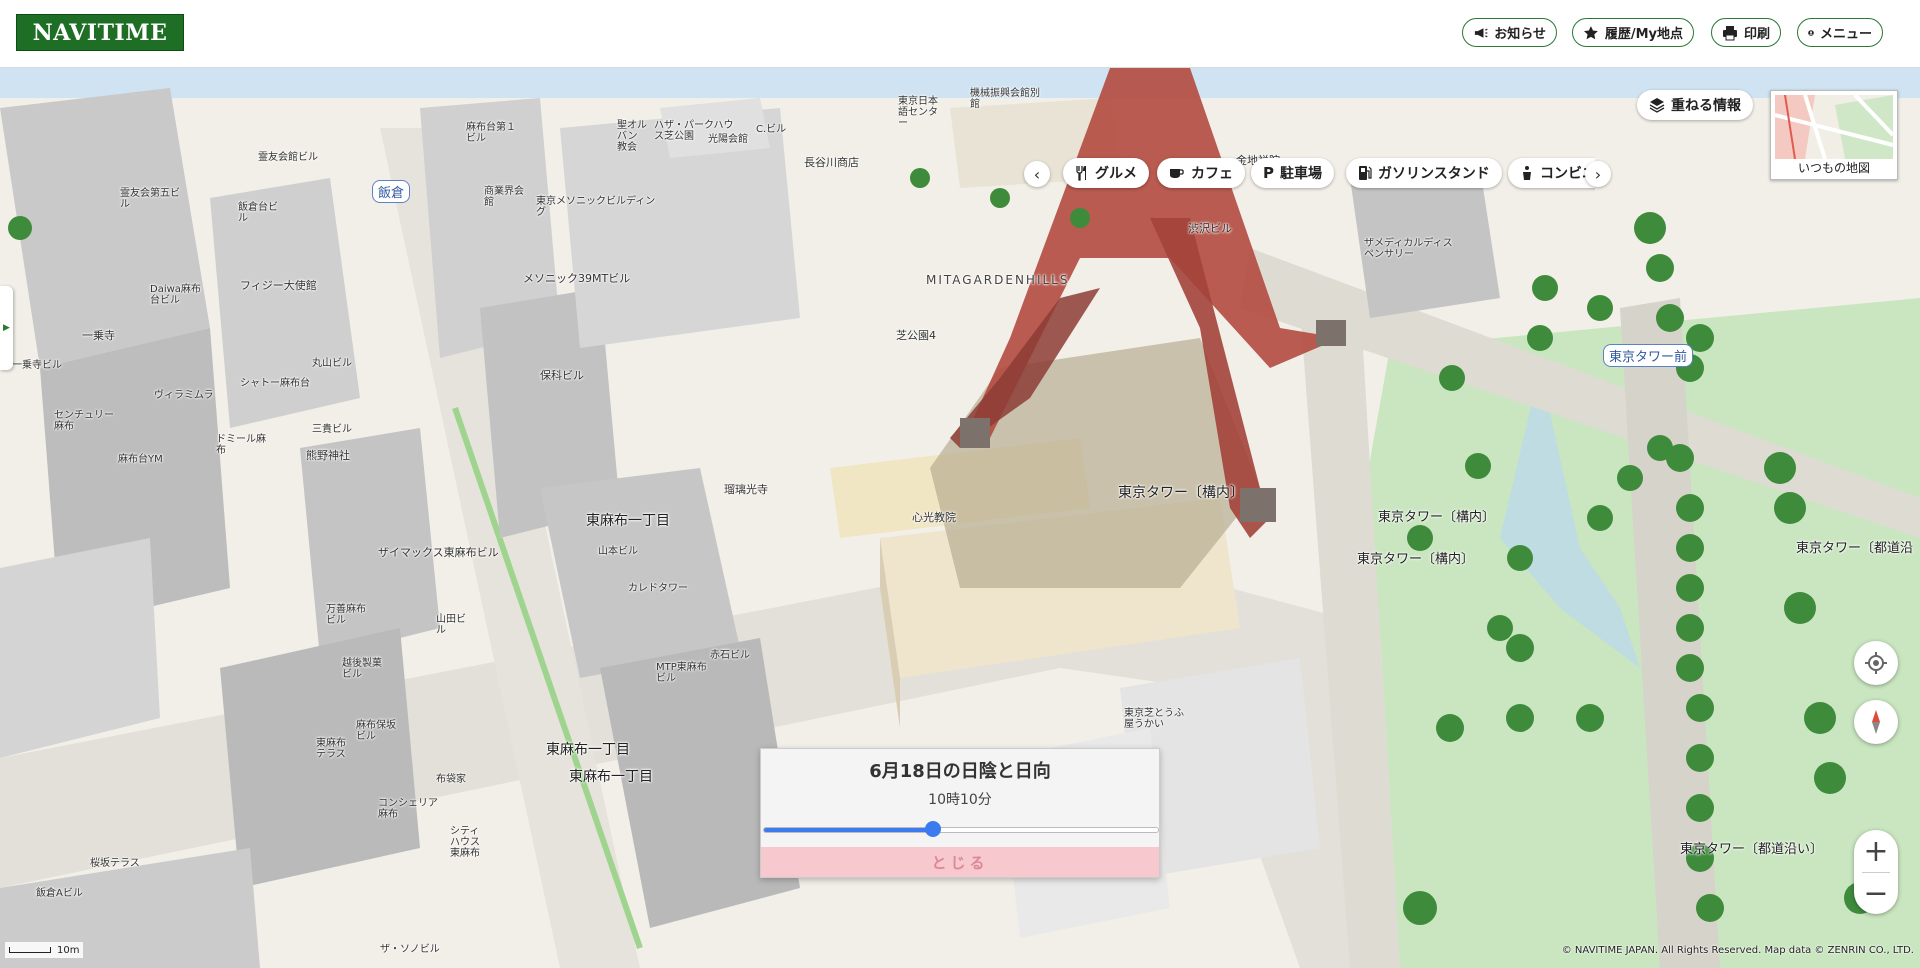 This screenshot has width=1920, height=968. What do you see at coordinates (1876, 722) in the screenshot?
I see `compass-button` at bounding box center [1876, 722].